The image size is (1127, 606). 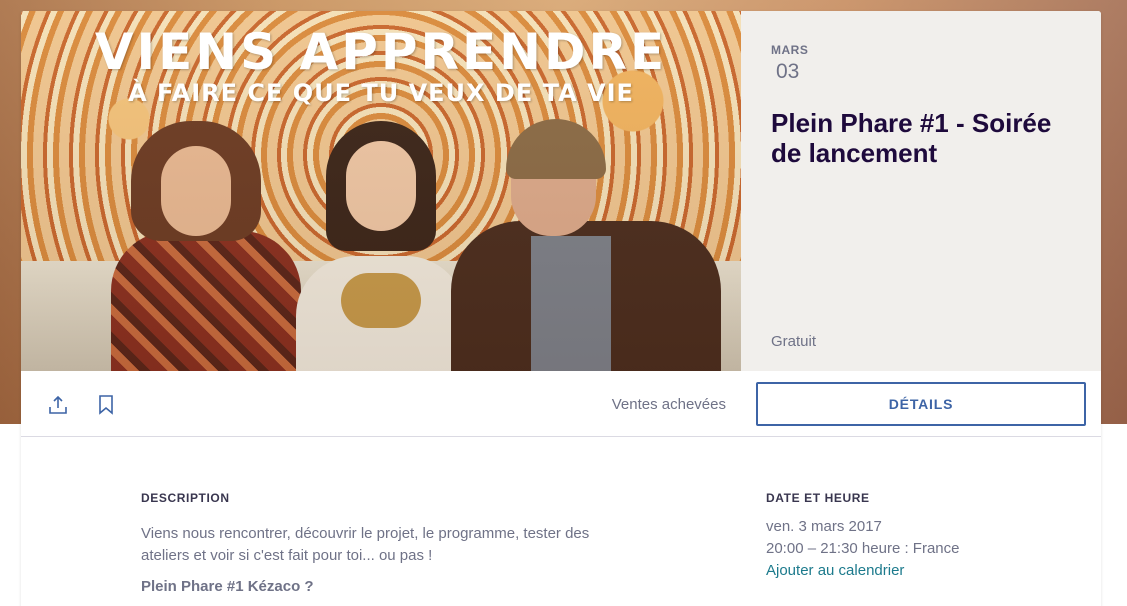 I want to click on description-subheading: Plein Phare #1 Kézaco ?, so click(x=227, y=586).